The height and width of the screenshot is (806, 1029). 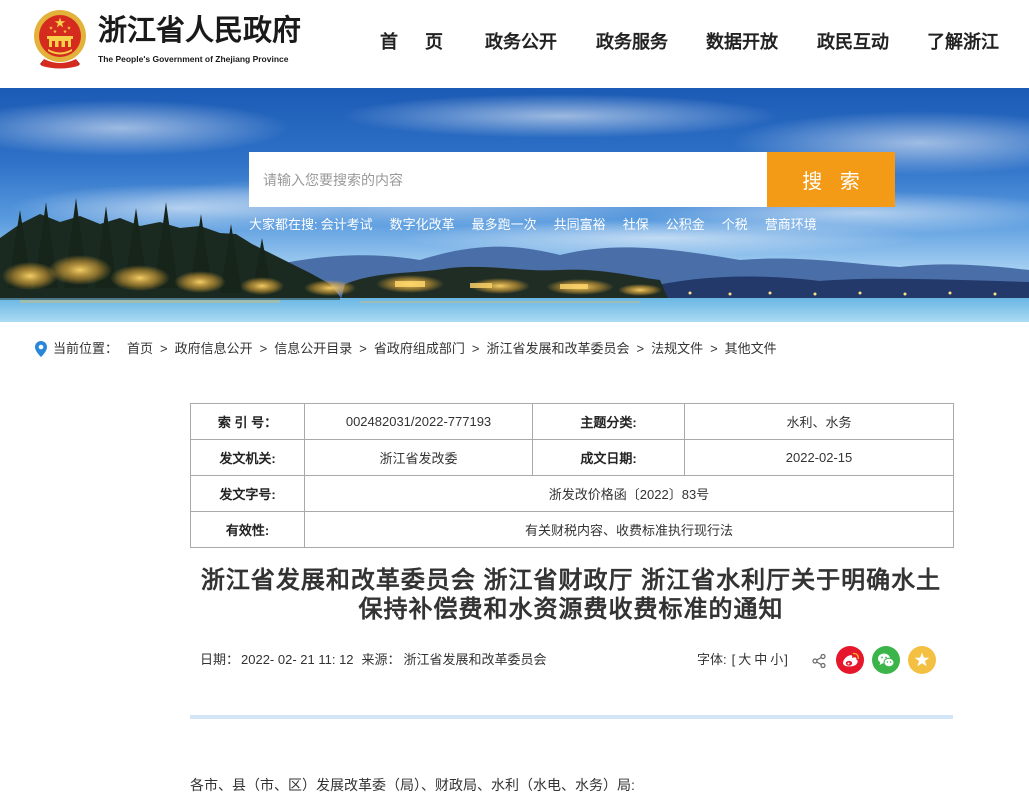 I want to click on table-row: 索 引 号： 002482031/2022-777193 主题分类: 水利、水务, so click(x=572, y=421).